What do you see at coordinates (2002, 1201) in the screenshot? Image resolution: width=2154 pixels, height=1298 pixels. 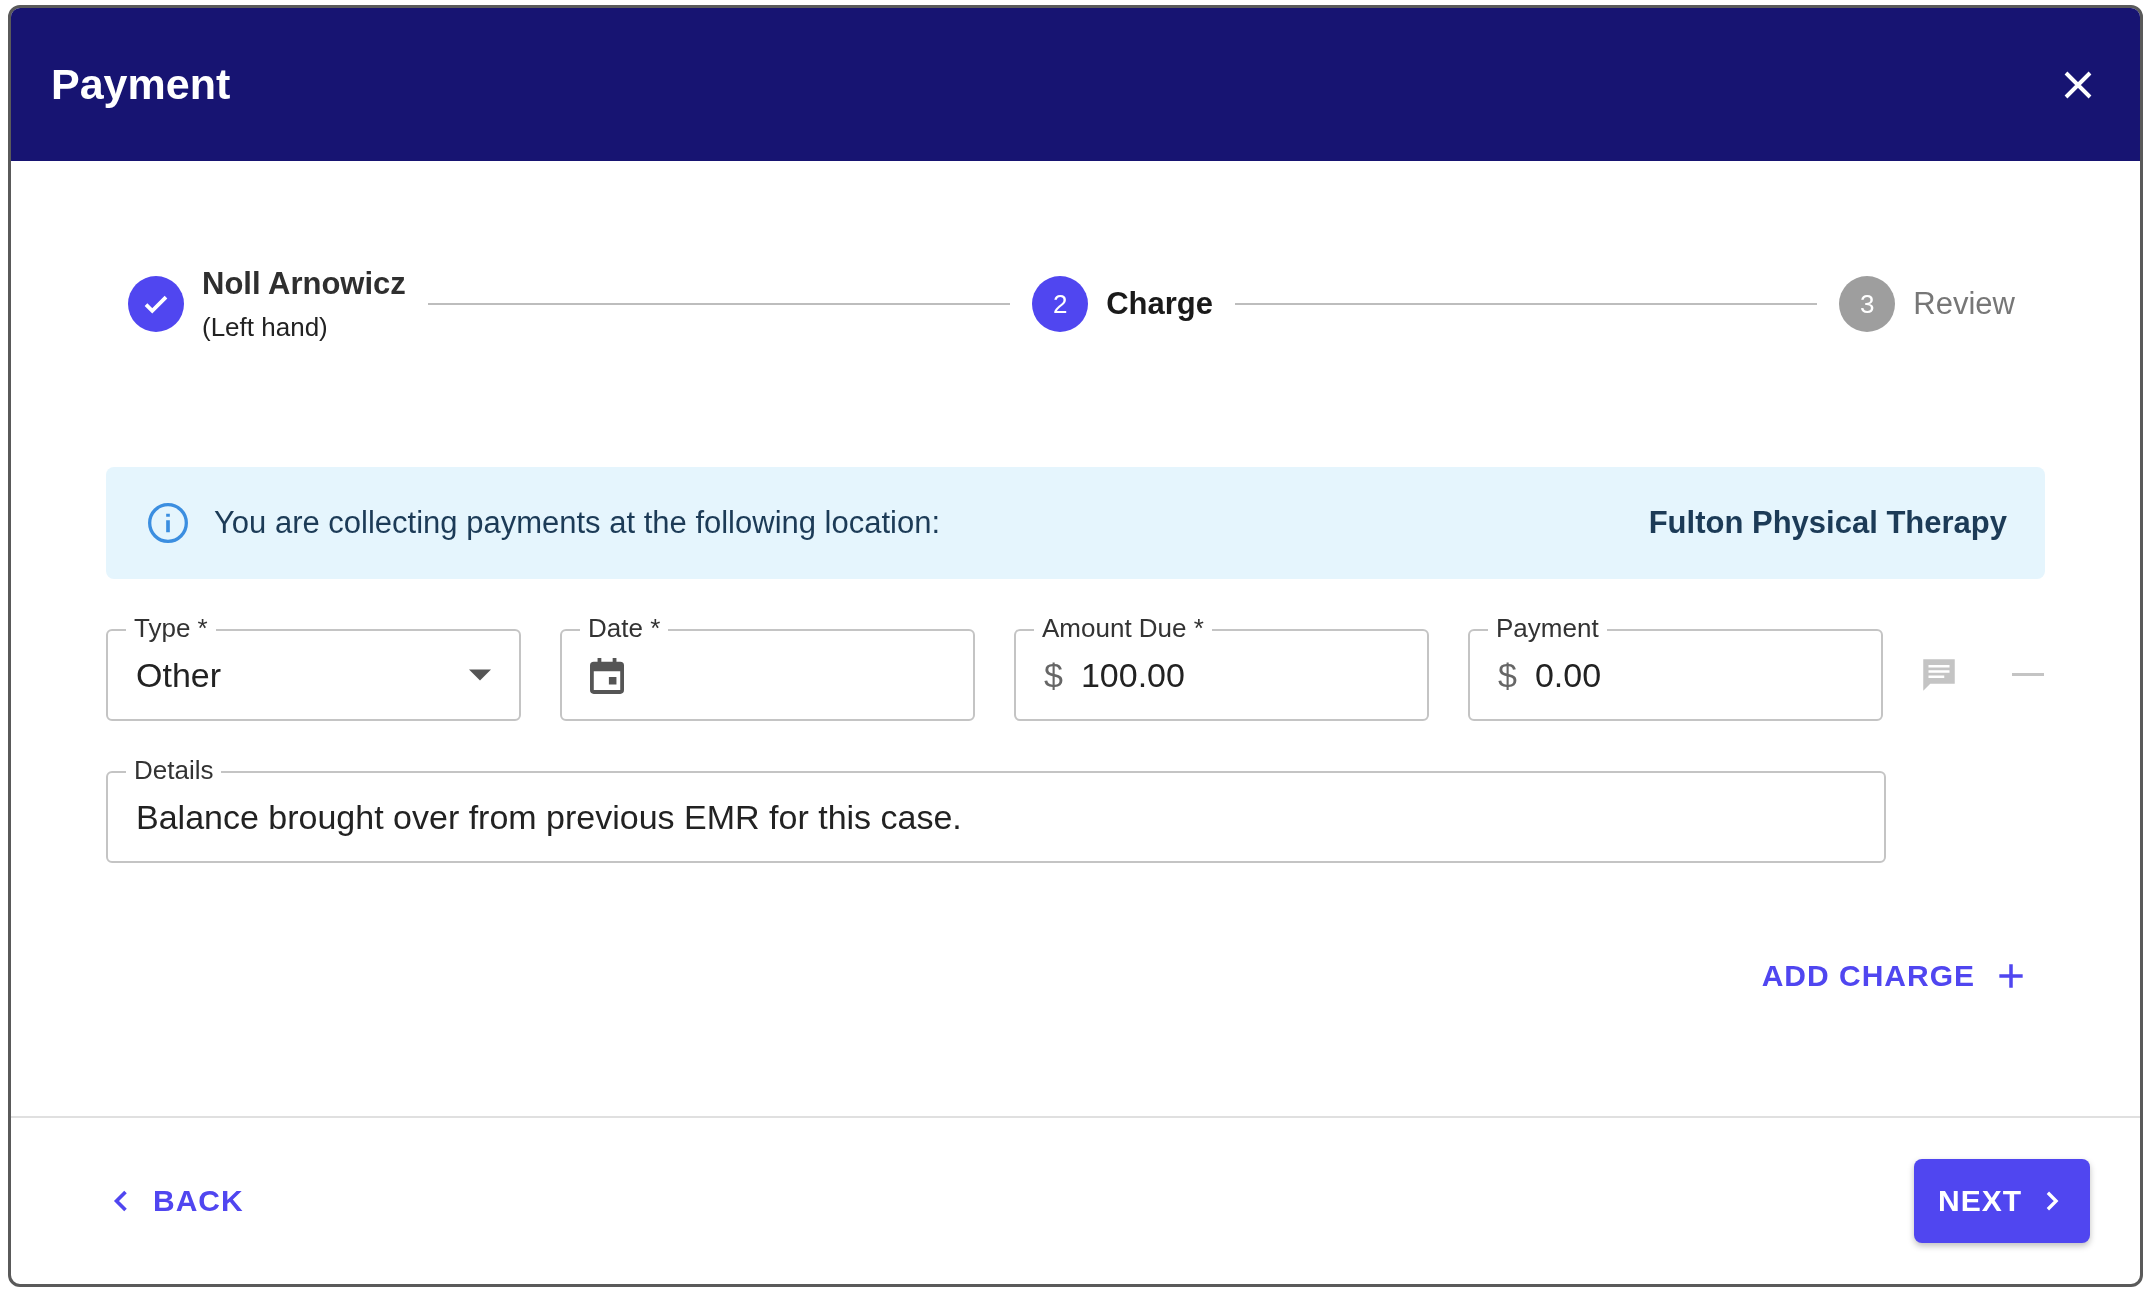 I see `next-button: NEXT` at bounding box center [2002, 1201].